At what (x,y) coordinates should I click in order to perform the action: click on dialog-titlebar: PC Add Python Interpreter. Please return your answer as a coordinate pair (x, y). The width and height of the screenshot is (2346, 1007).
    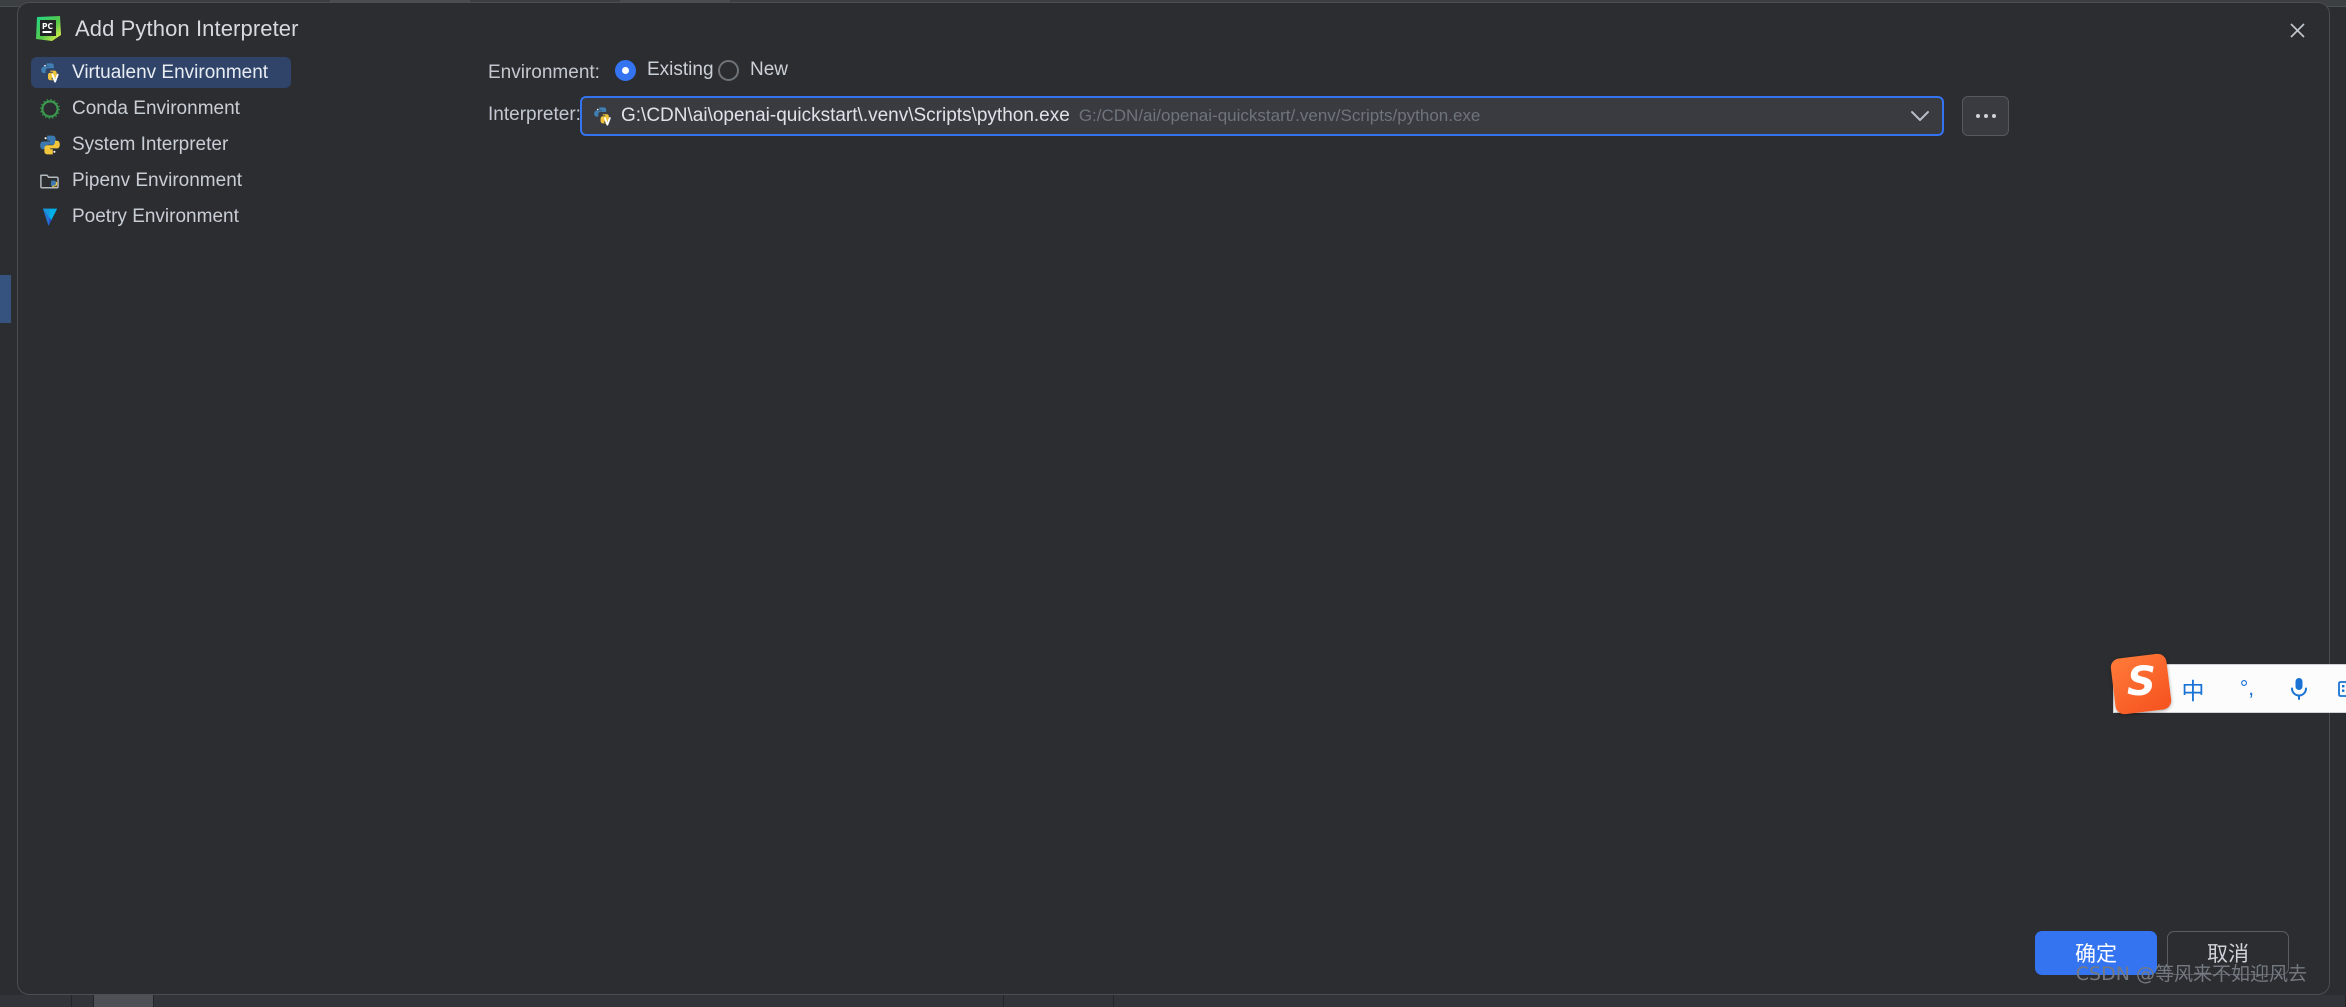
    Looking at the image, I should click on (1173, 29).